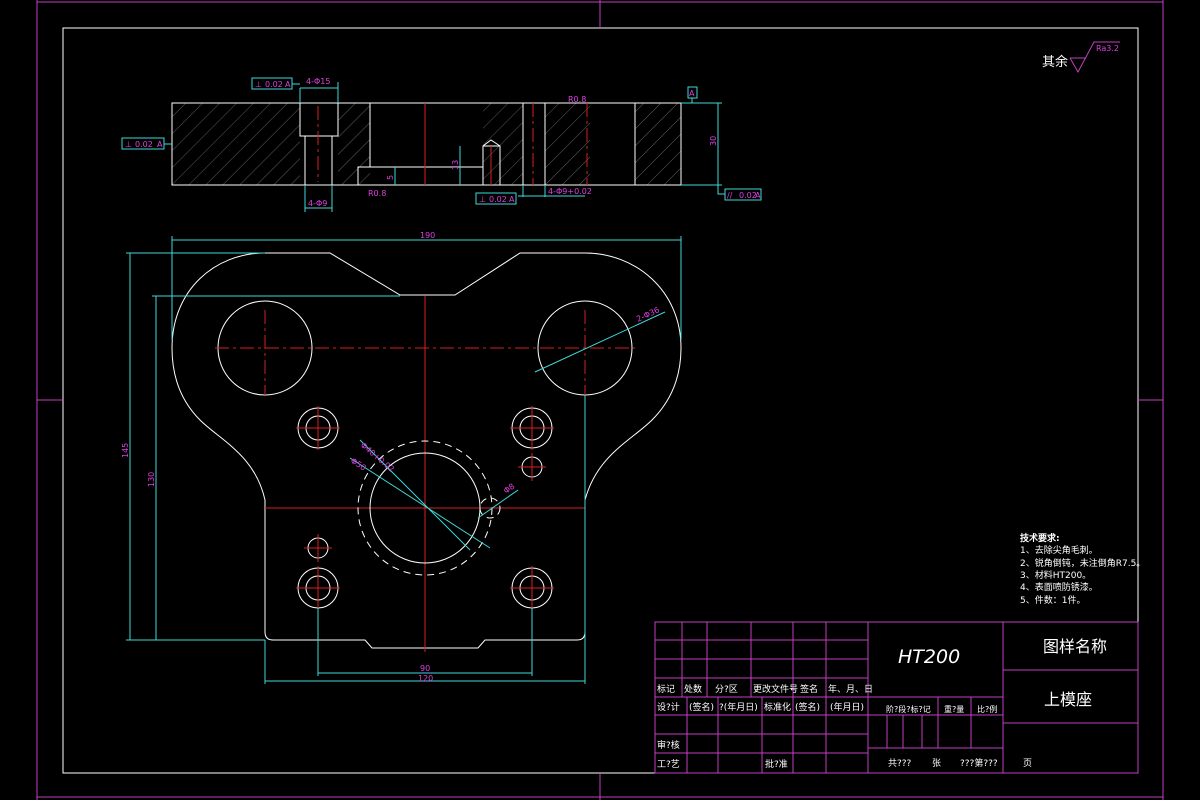 Image resolution: width=1200 pixels, height=800 pixels. I want to click on surface-finish-symbol: 其余 Ra3.2, so click(1081, 57).